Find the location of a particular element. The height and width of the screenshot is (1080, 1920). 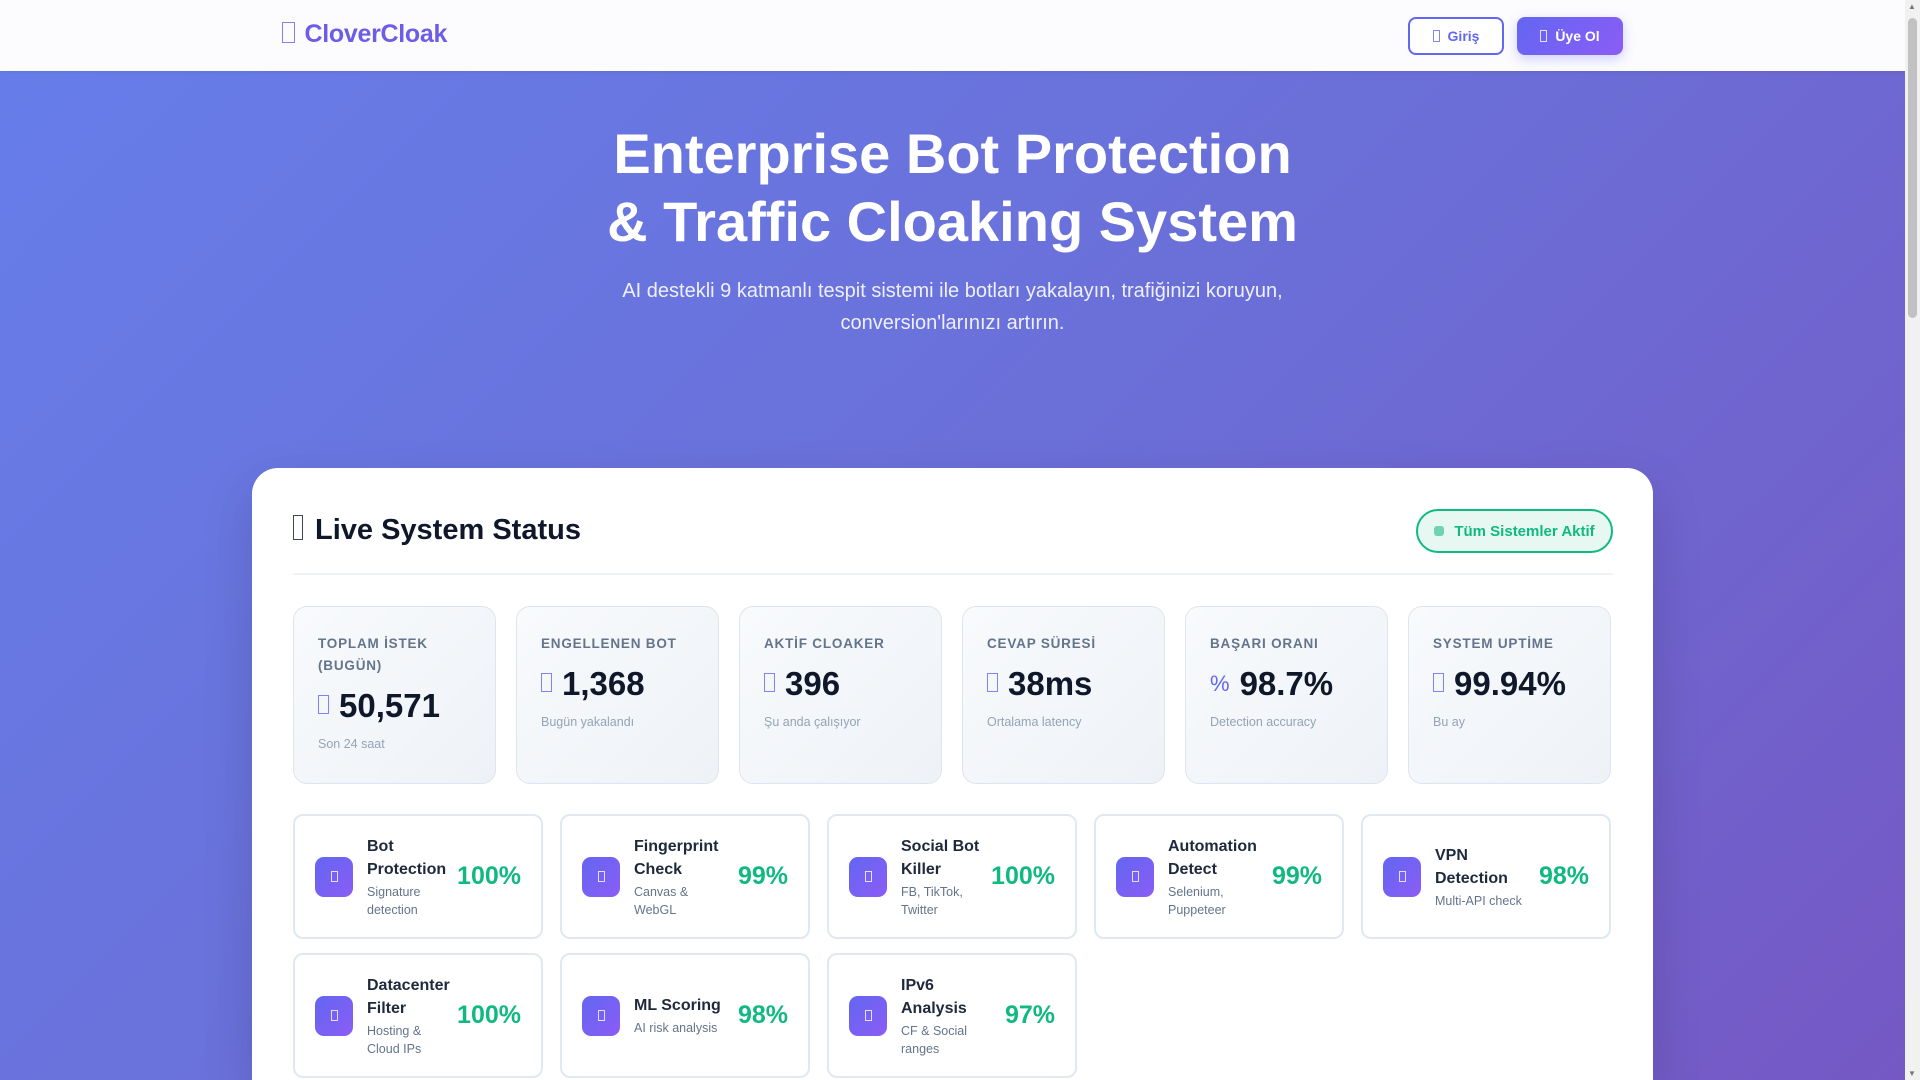

divider is located at coordinates (953, 574).